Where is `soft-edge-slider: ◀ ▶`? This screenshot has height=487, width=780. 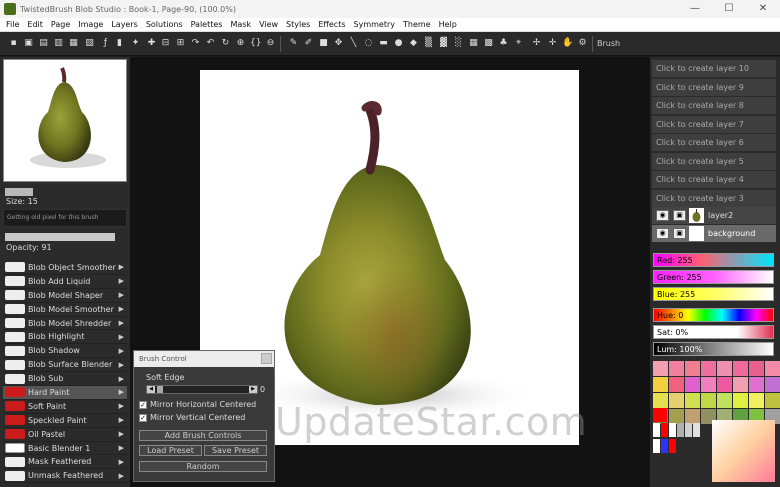 soft-edge-slider: ◀ ▶ is located at coordinates (202, 389).